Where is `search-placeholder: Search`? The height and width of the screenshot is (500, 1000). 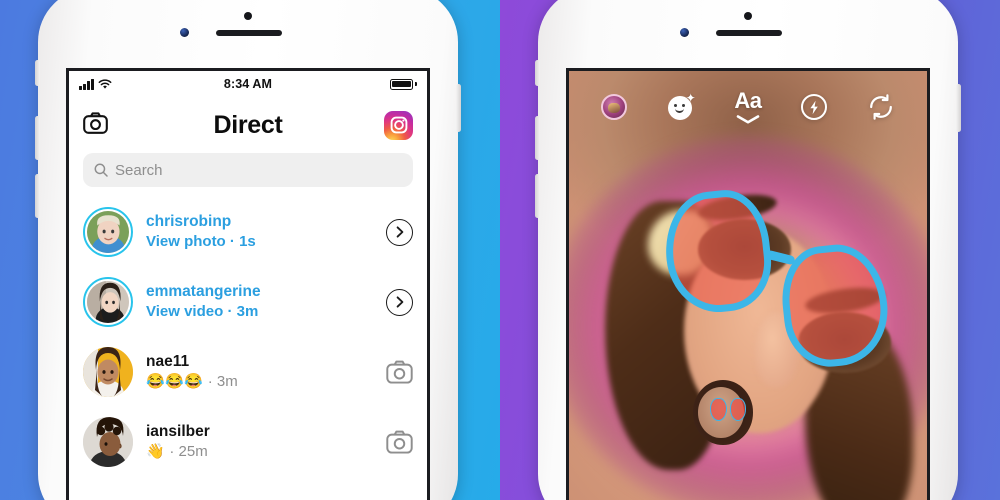
search-placeholder: Search is located at coordinates (139, 170).